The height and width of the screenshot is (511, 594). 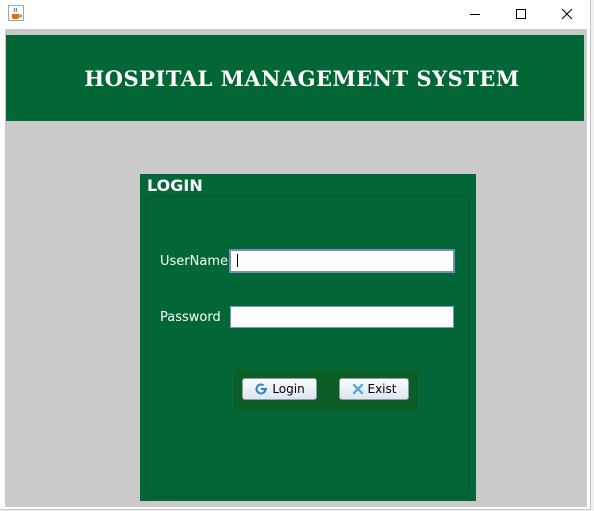 I want to click on x-icon, so click(x=357, y=389).